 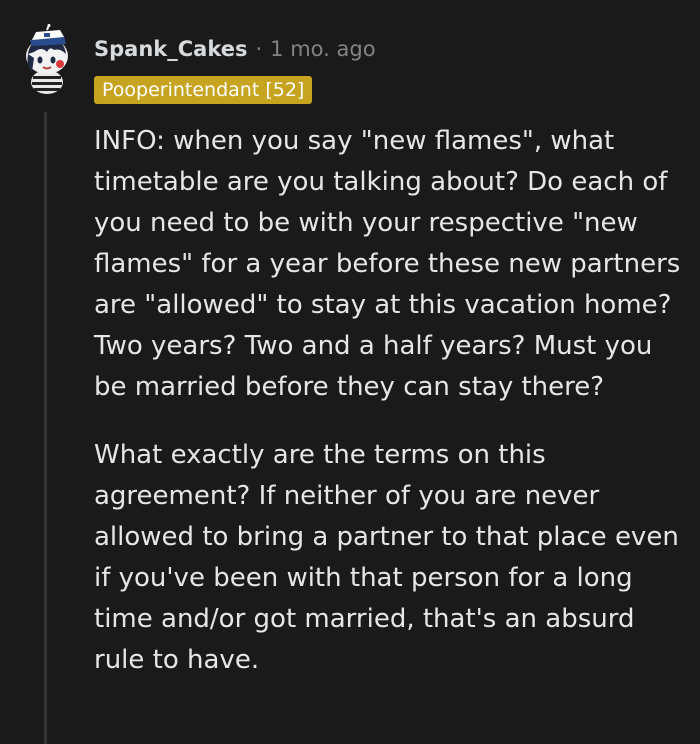 I want to click on thread-collapse-line, so click(x=45, y=428).